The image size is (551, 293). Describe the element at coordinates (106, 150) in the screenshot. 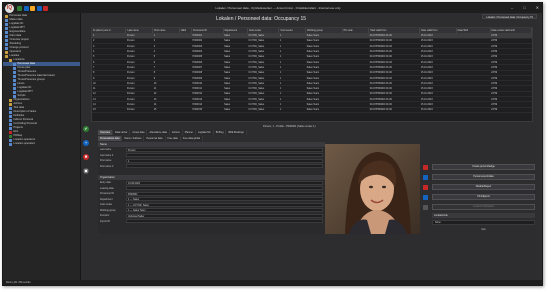

I see `field-label: Last name` at that location.